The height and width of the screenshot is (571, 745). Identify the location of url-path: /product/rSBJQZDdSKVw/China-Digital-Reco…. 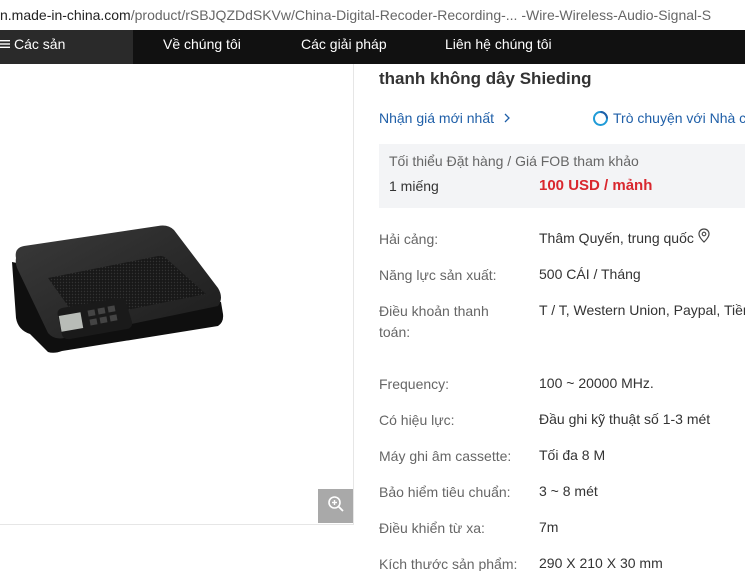
(421, 15).